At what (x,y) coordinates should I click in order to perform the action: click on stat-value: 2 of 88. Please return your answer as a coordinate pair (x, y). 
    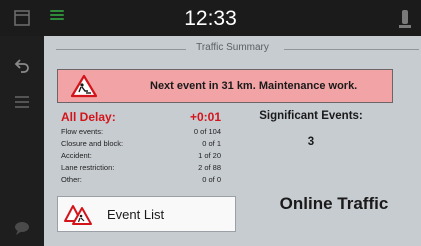
    Looking at the image, I should click on (209, 167).